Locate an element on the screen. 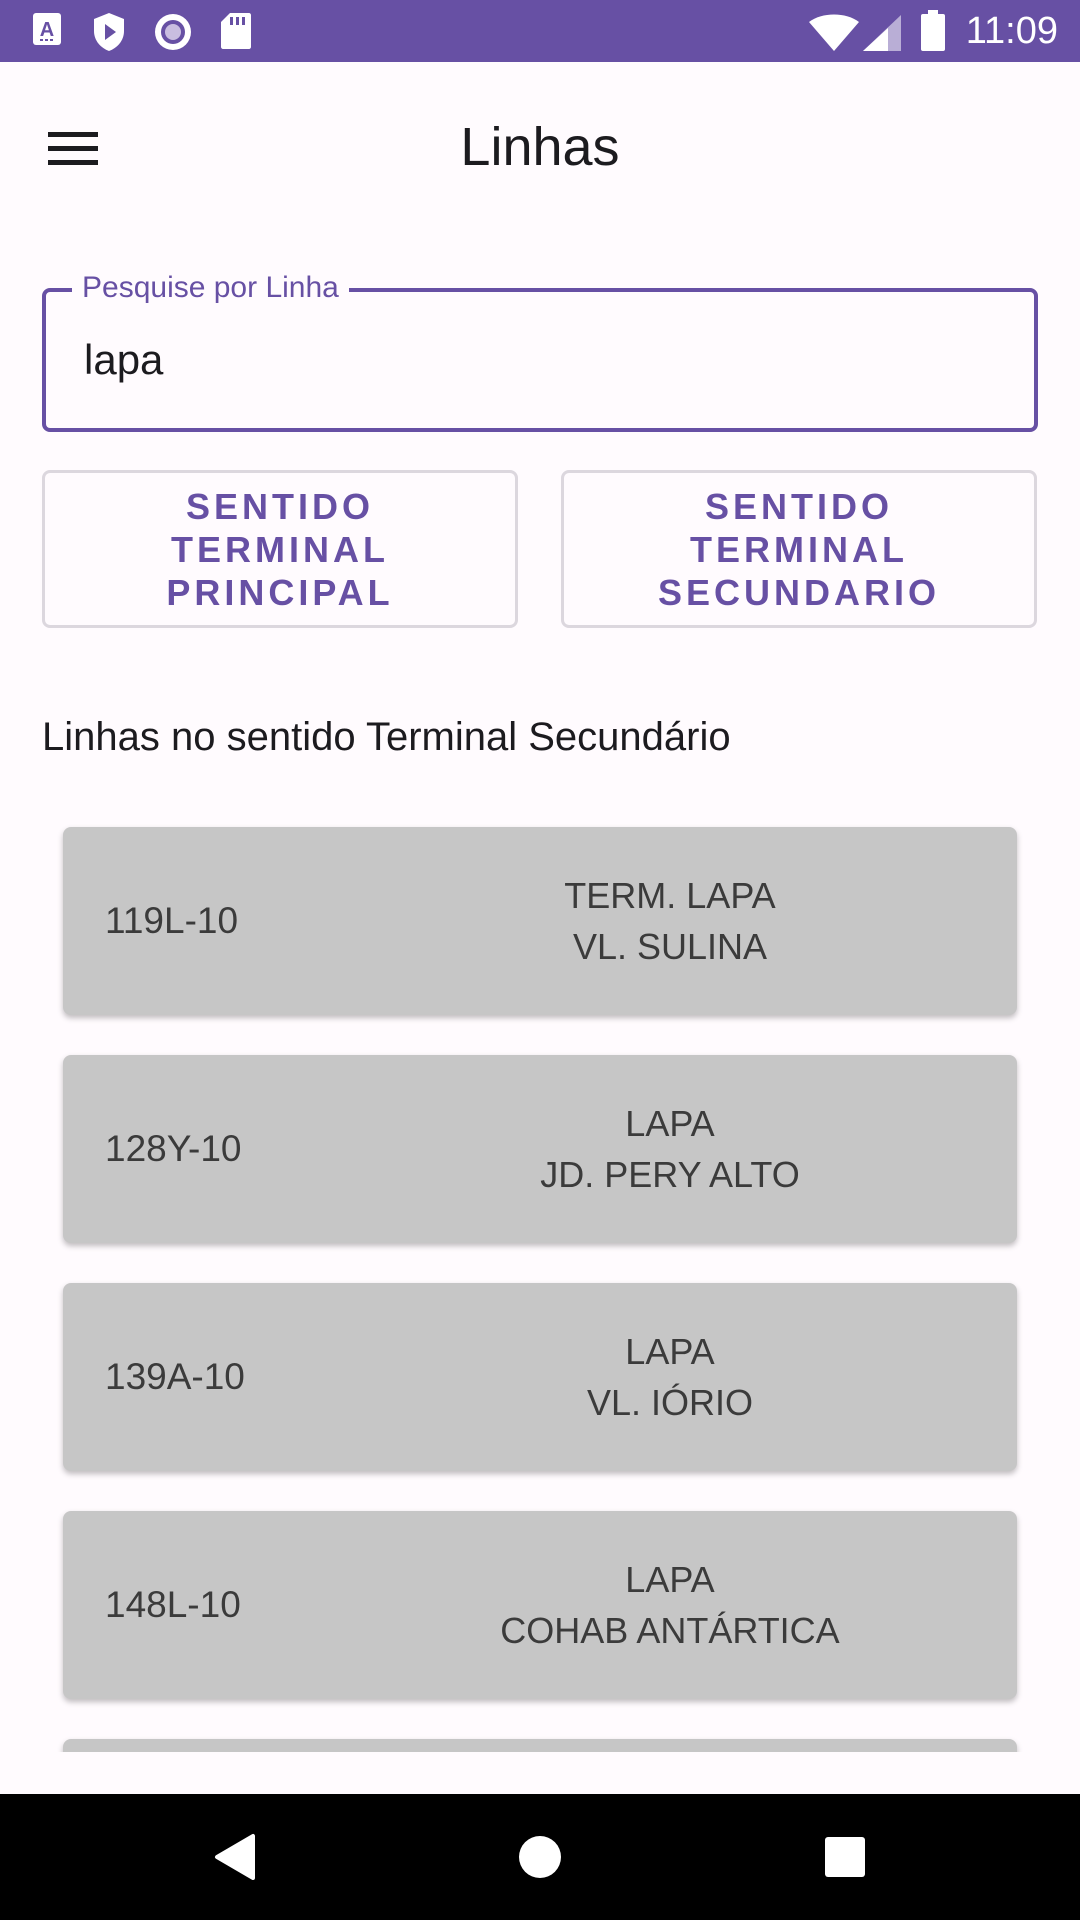  battery-icon is located at coordinates (933, 33).